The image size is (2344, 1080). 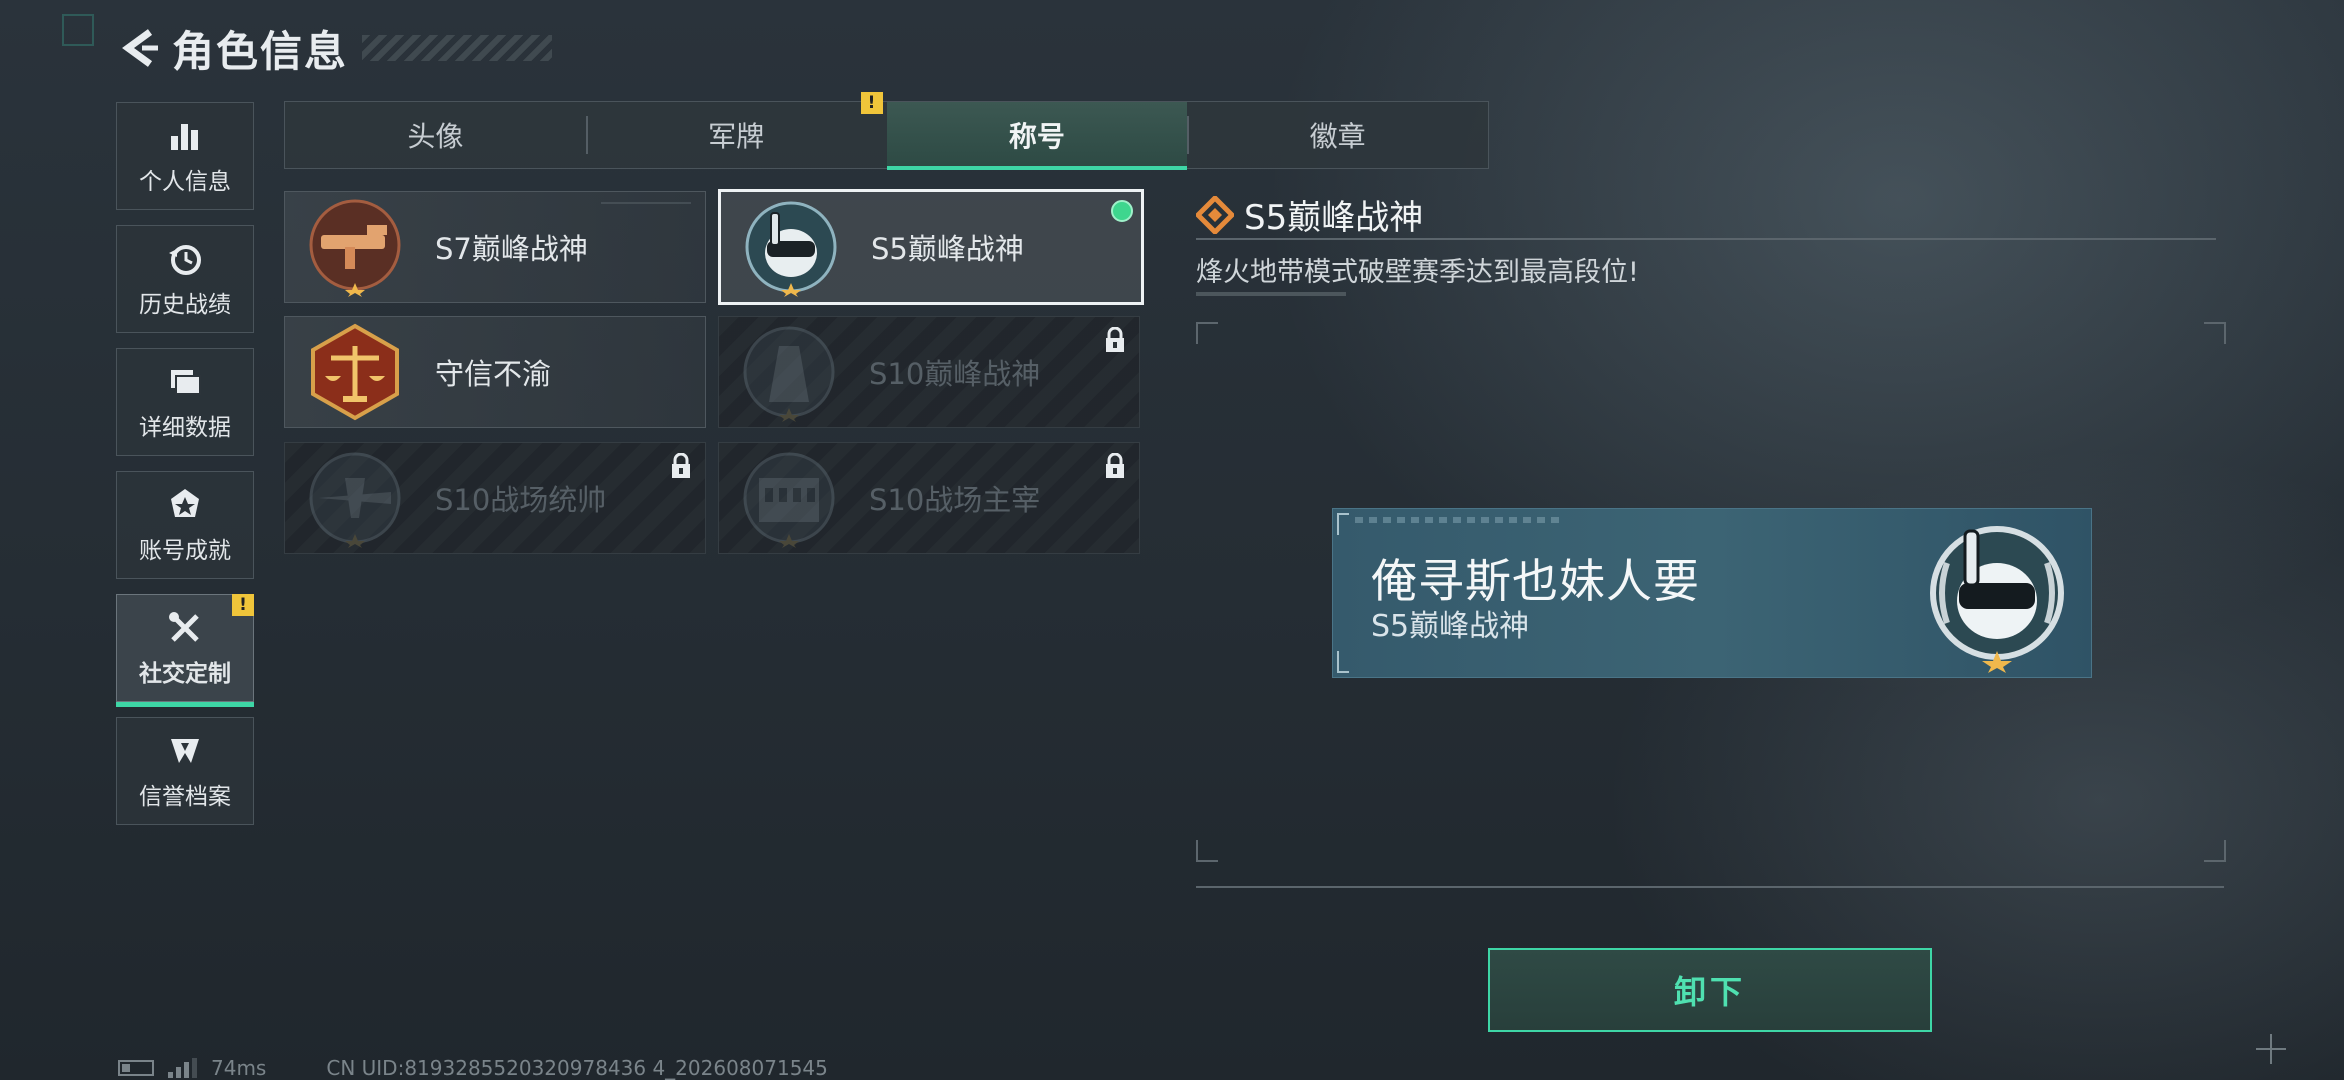 I want to click on title-card-s10-dominator: S10战场主宰, so click(x=929, y=498).